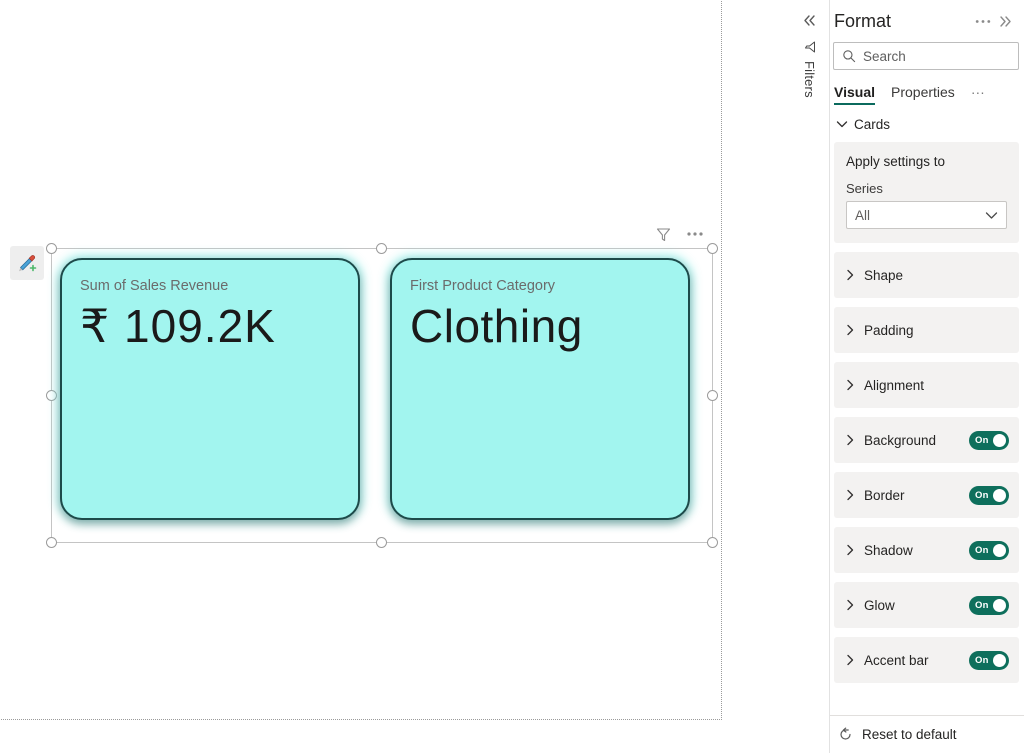 The width and height of the screenshot is (1024, 753). What do you see at coordinates (926, 330) in the screenshot?
I see `accordion-padding: Padding` at bounding box center [926, 330].